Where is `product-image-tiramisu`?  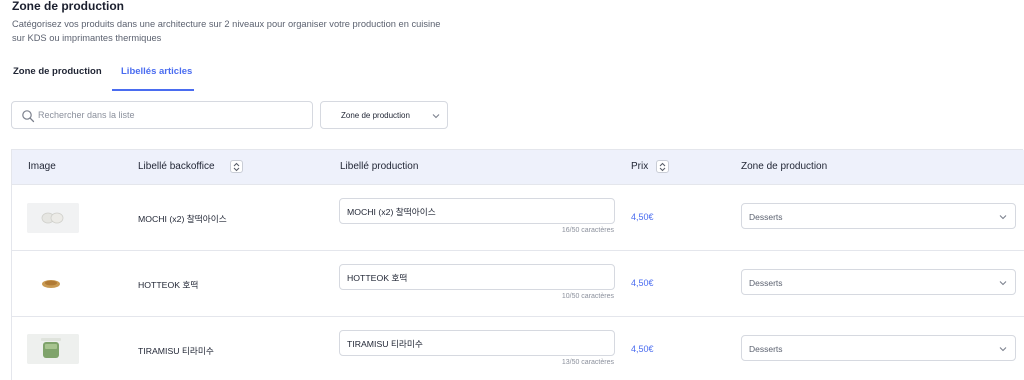 product-image-tiramisu is located at coordinates (53, 349).